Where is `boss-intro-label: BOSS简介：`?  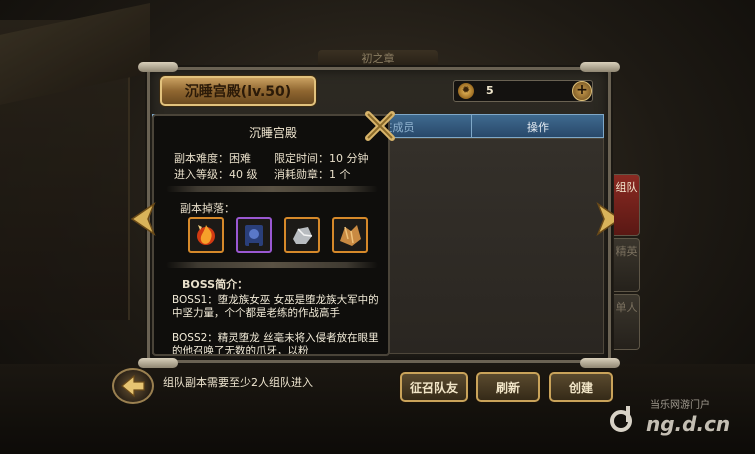
boss-intro-label: BOSS简介： is located at coordinates (215, 284).